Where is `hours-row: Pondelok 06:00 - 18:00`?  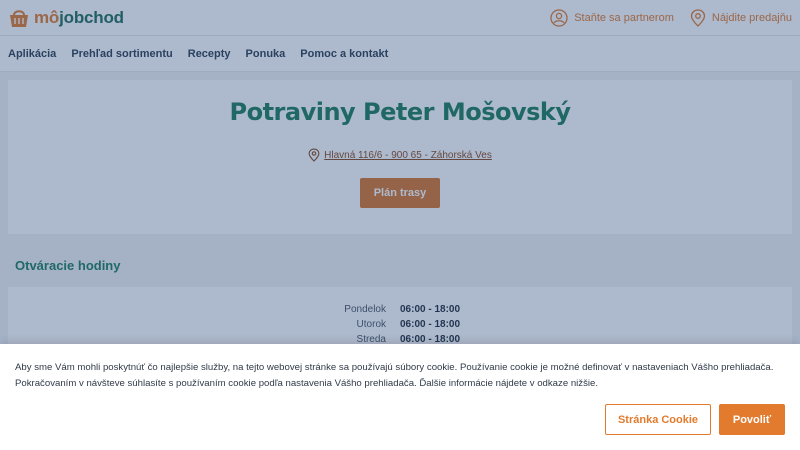 hours-row: Pondelok 06:00 - 18:00 is located at coordinates (400, 309).